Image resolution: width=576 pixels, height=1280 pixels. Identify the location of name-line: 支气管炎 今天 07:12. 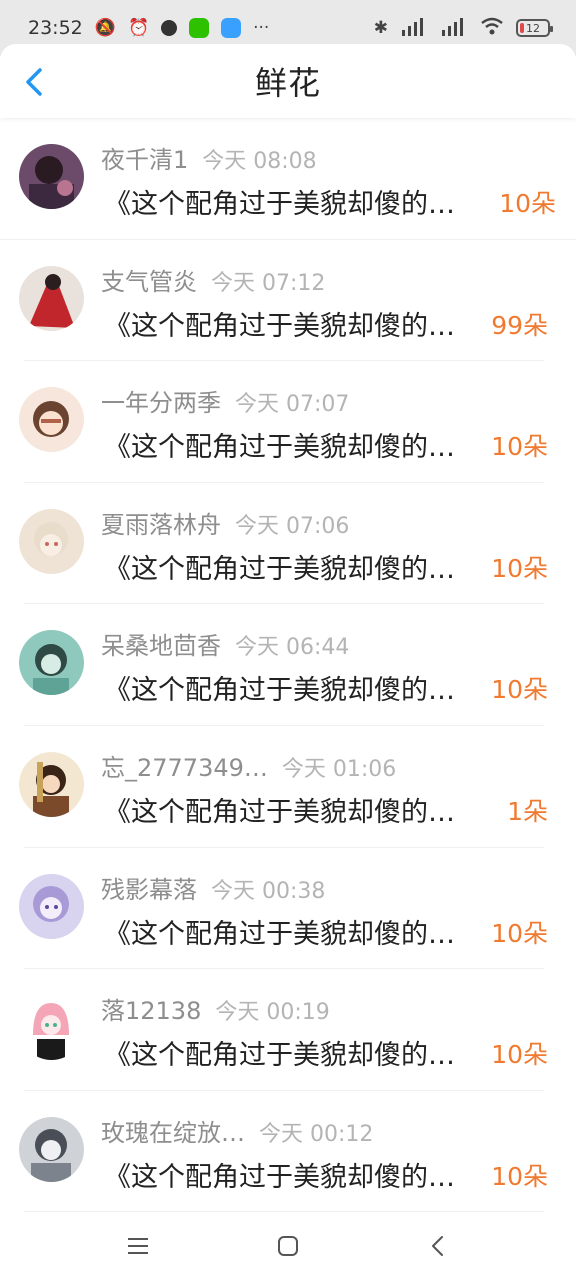
(213, 279).